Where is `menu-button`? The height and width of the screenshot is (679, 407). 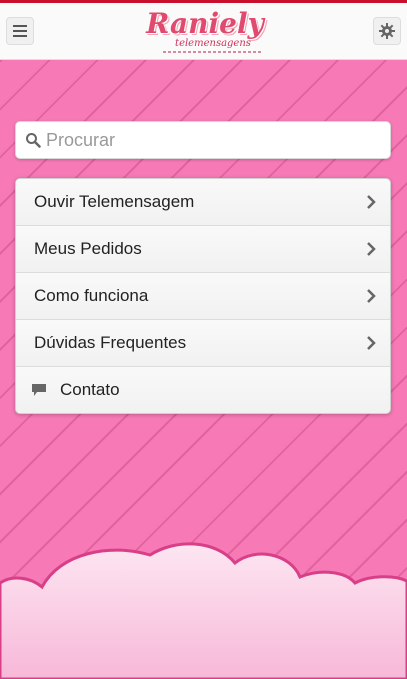 menu-button is located at coordinates (20, 31).